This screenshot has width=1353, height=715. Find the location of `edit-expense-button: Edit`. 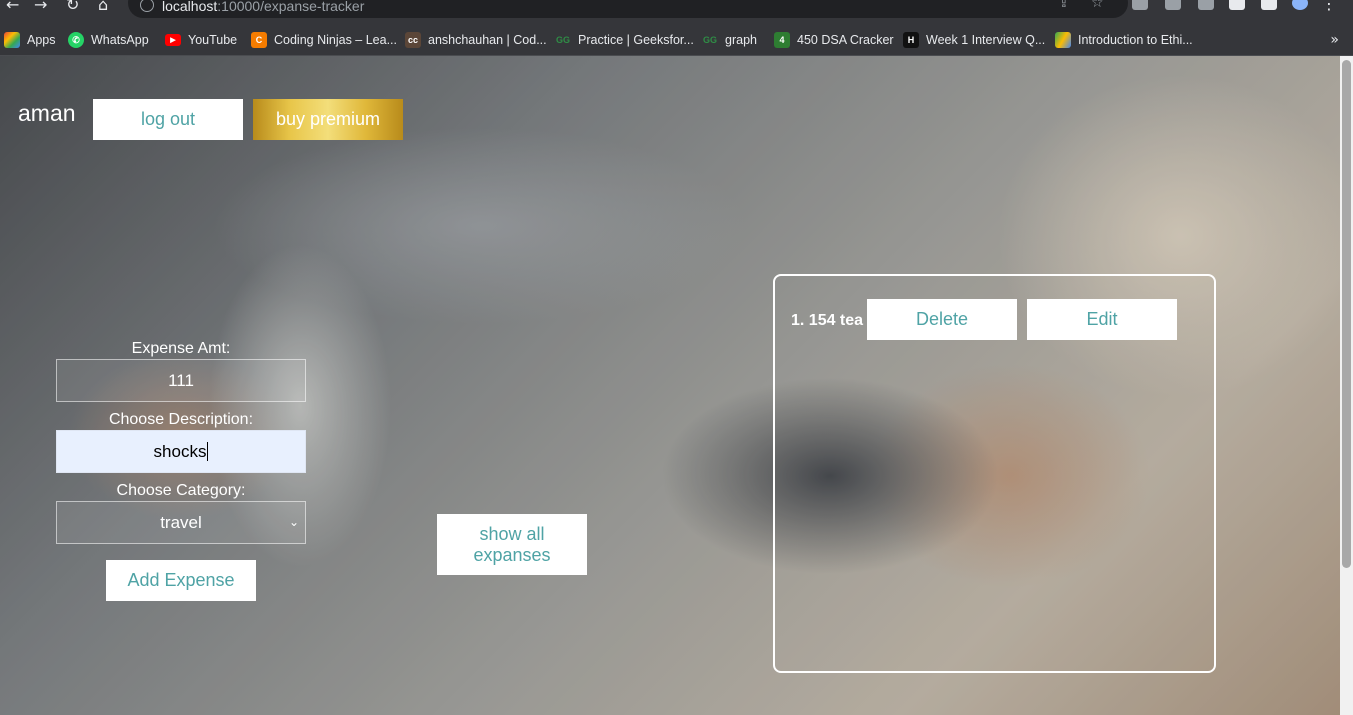

edit-expense-button: Edit is located at coordinates (1102, 319).